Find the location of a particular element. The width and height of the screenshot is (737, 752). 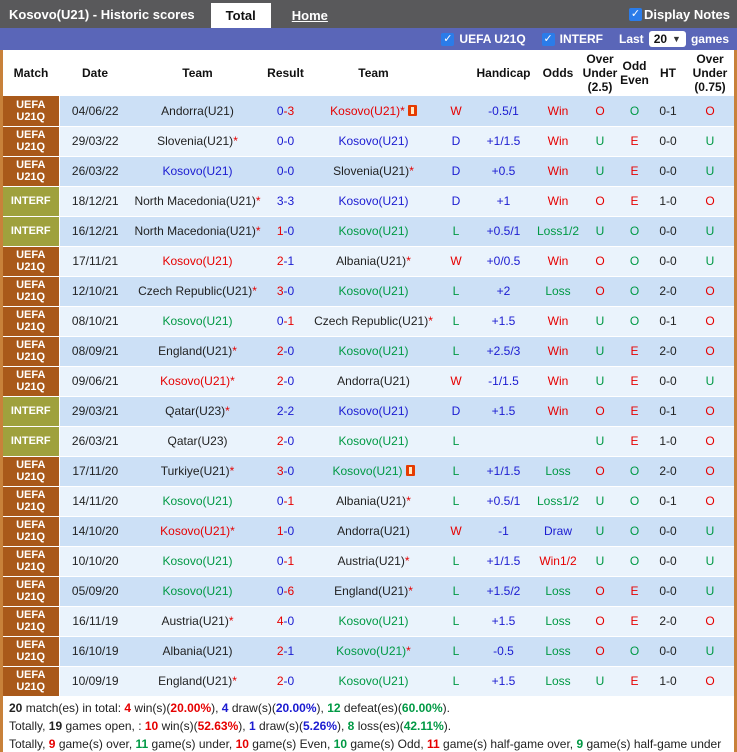

wdl-cell: D is located at coordinates (456, 141).